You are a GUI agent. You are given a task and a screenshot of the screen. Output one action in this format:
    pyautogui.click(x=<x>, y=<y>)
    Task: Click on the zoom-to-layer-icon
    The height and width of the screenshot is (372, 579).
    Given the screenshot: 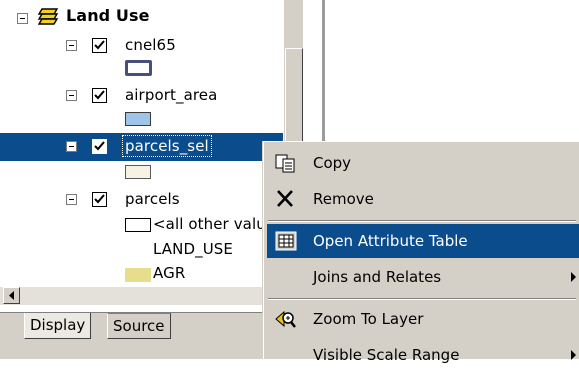 What is the action you would take?
    pyautogui.click(x=286, y=319)
    